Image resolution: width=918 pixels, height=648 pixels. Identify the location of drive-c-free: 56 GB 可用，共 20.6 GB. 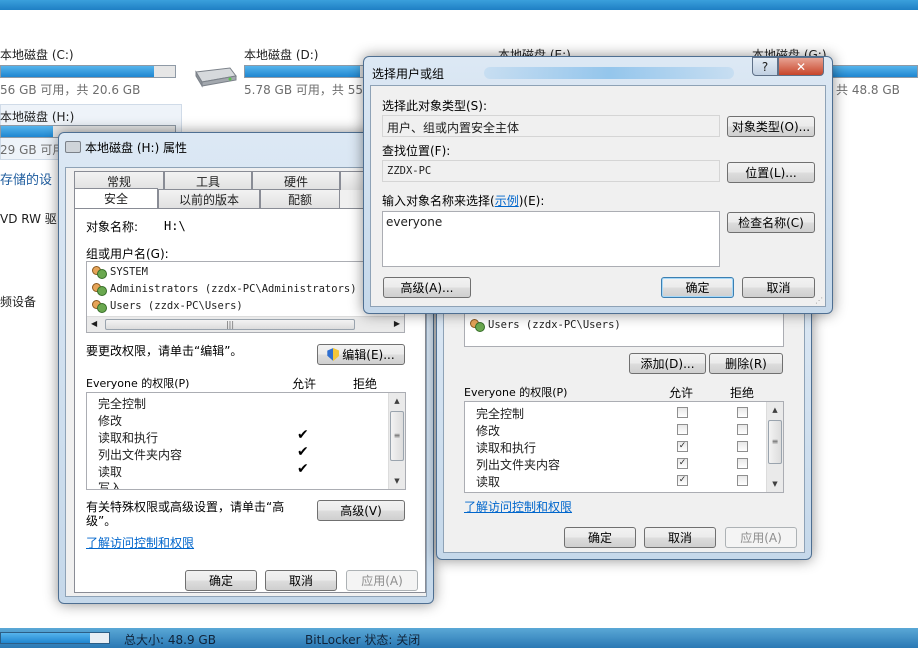
(70, 90).